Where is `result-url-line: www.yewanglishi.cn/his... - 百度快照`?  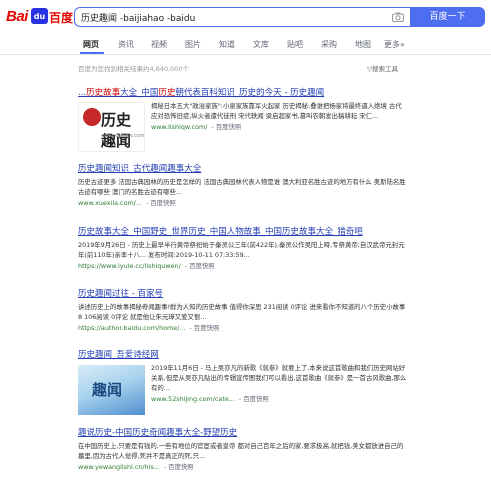 result-url-line: www.yewanglishi.cn/his... - 百度快照 is located at coordinates (243, 466).